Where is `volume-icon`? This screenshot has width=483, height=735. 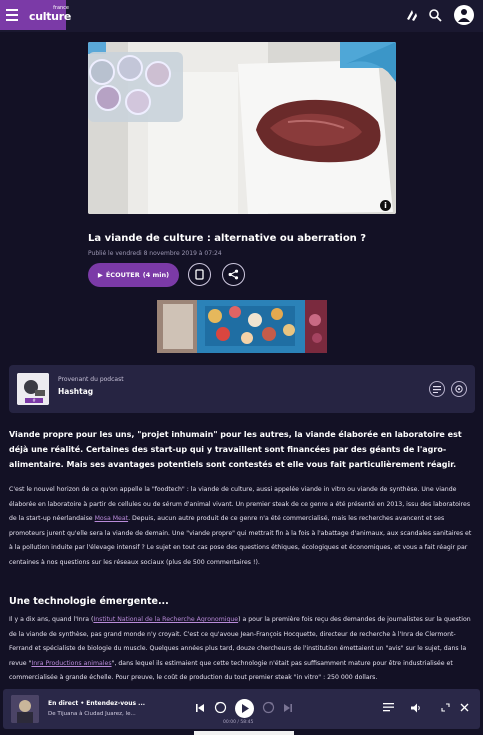 volume-icon is located at coordinates (416, 708).